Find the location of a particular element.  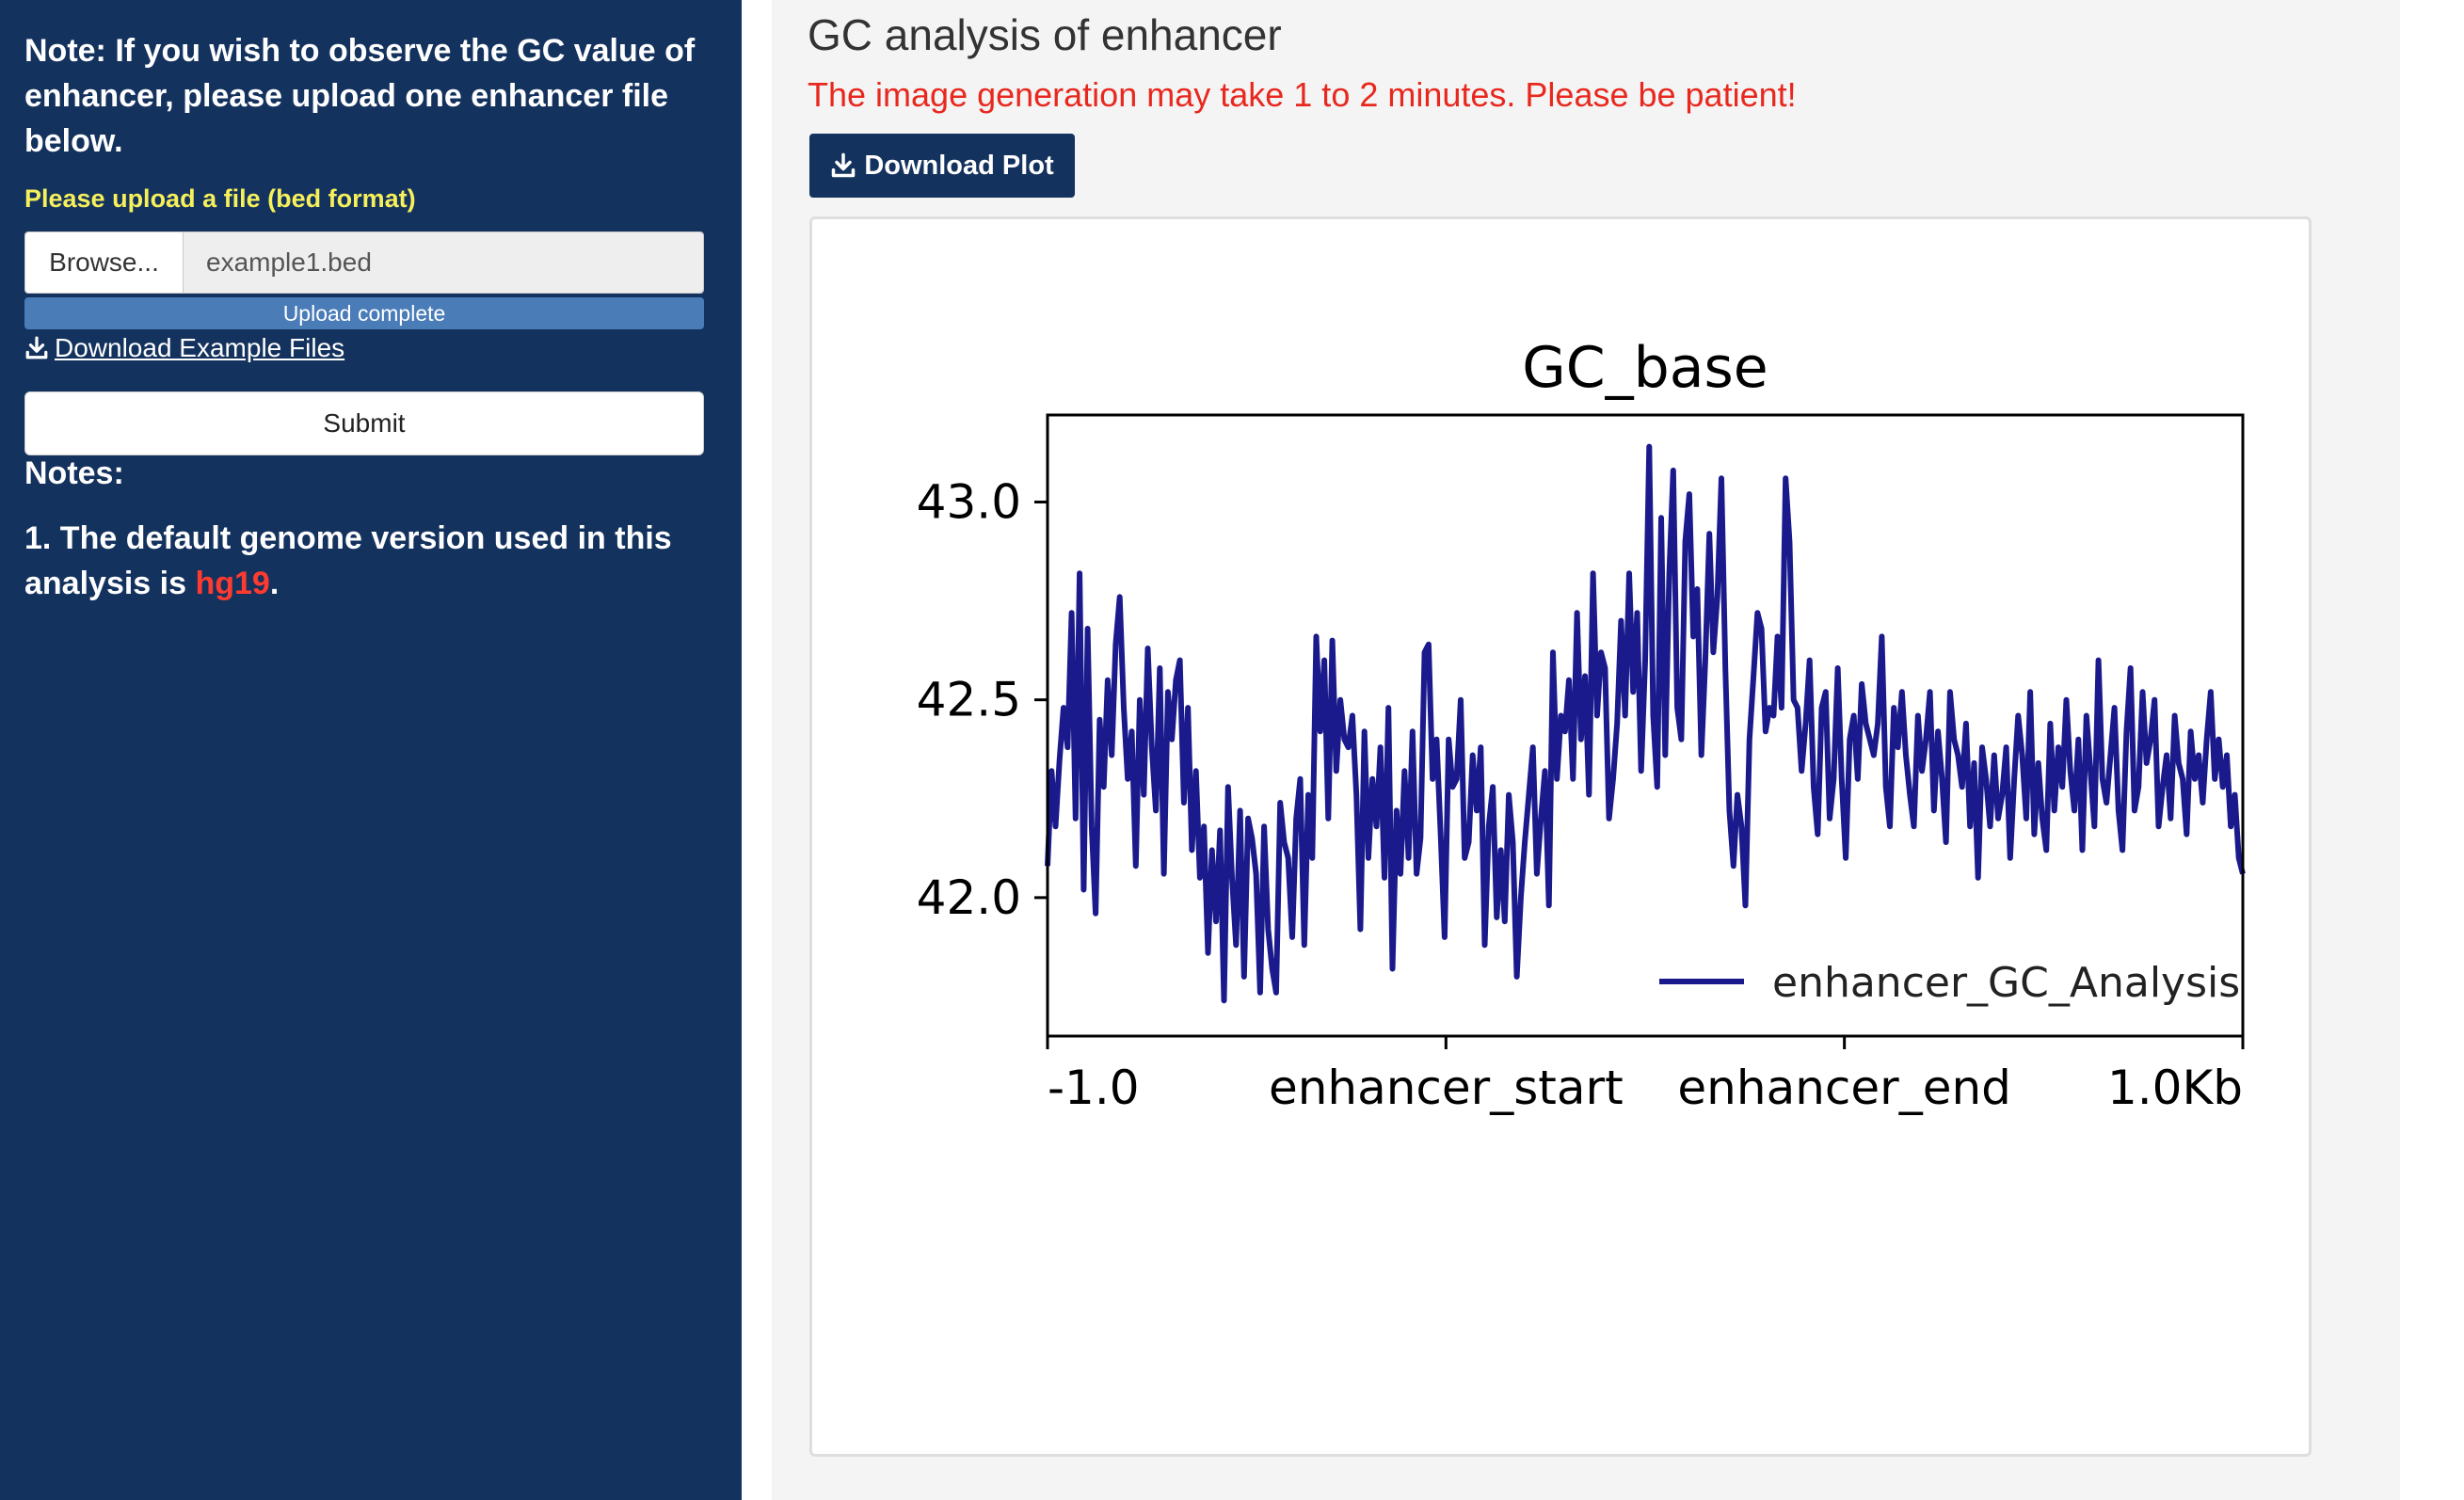

x-tick-label: 1.0Kb is located at coordinates (2175, 1088).